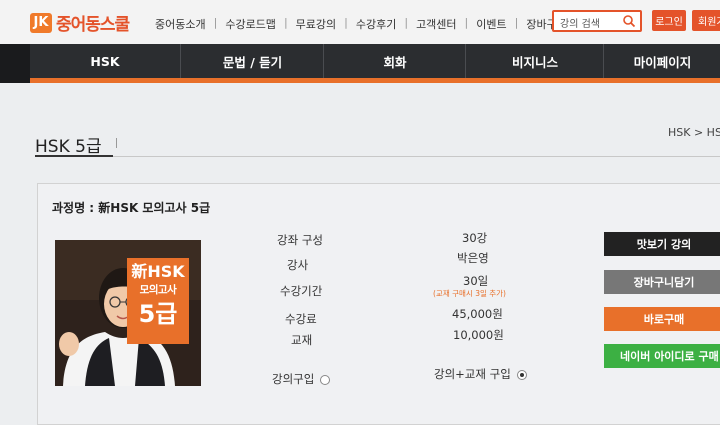  What do you see at coordinates (93, 25) in the screenshot?
I see `logo-text: 중어동스쿨` at bounding box center [93, 25].